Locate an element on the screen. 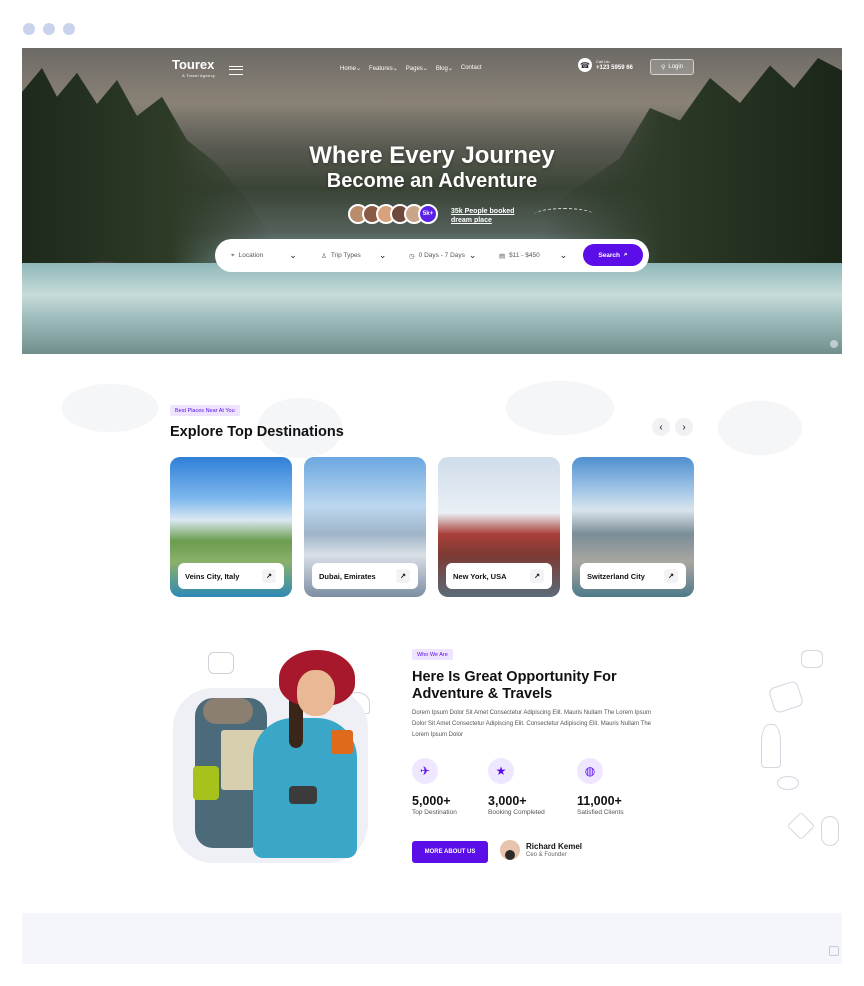  destination-card: Veins City, Italy ↗ is located at coordinates (231, 527).